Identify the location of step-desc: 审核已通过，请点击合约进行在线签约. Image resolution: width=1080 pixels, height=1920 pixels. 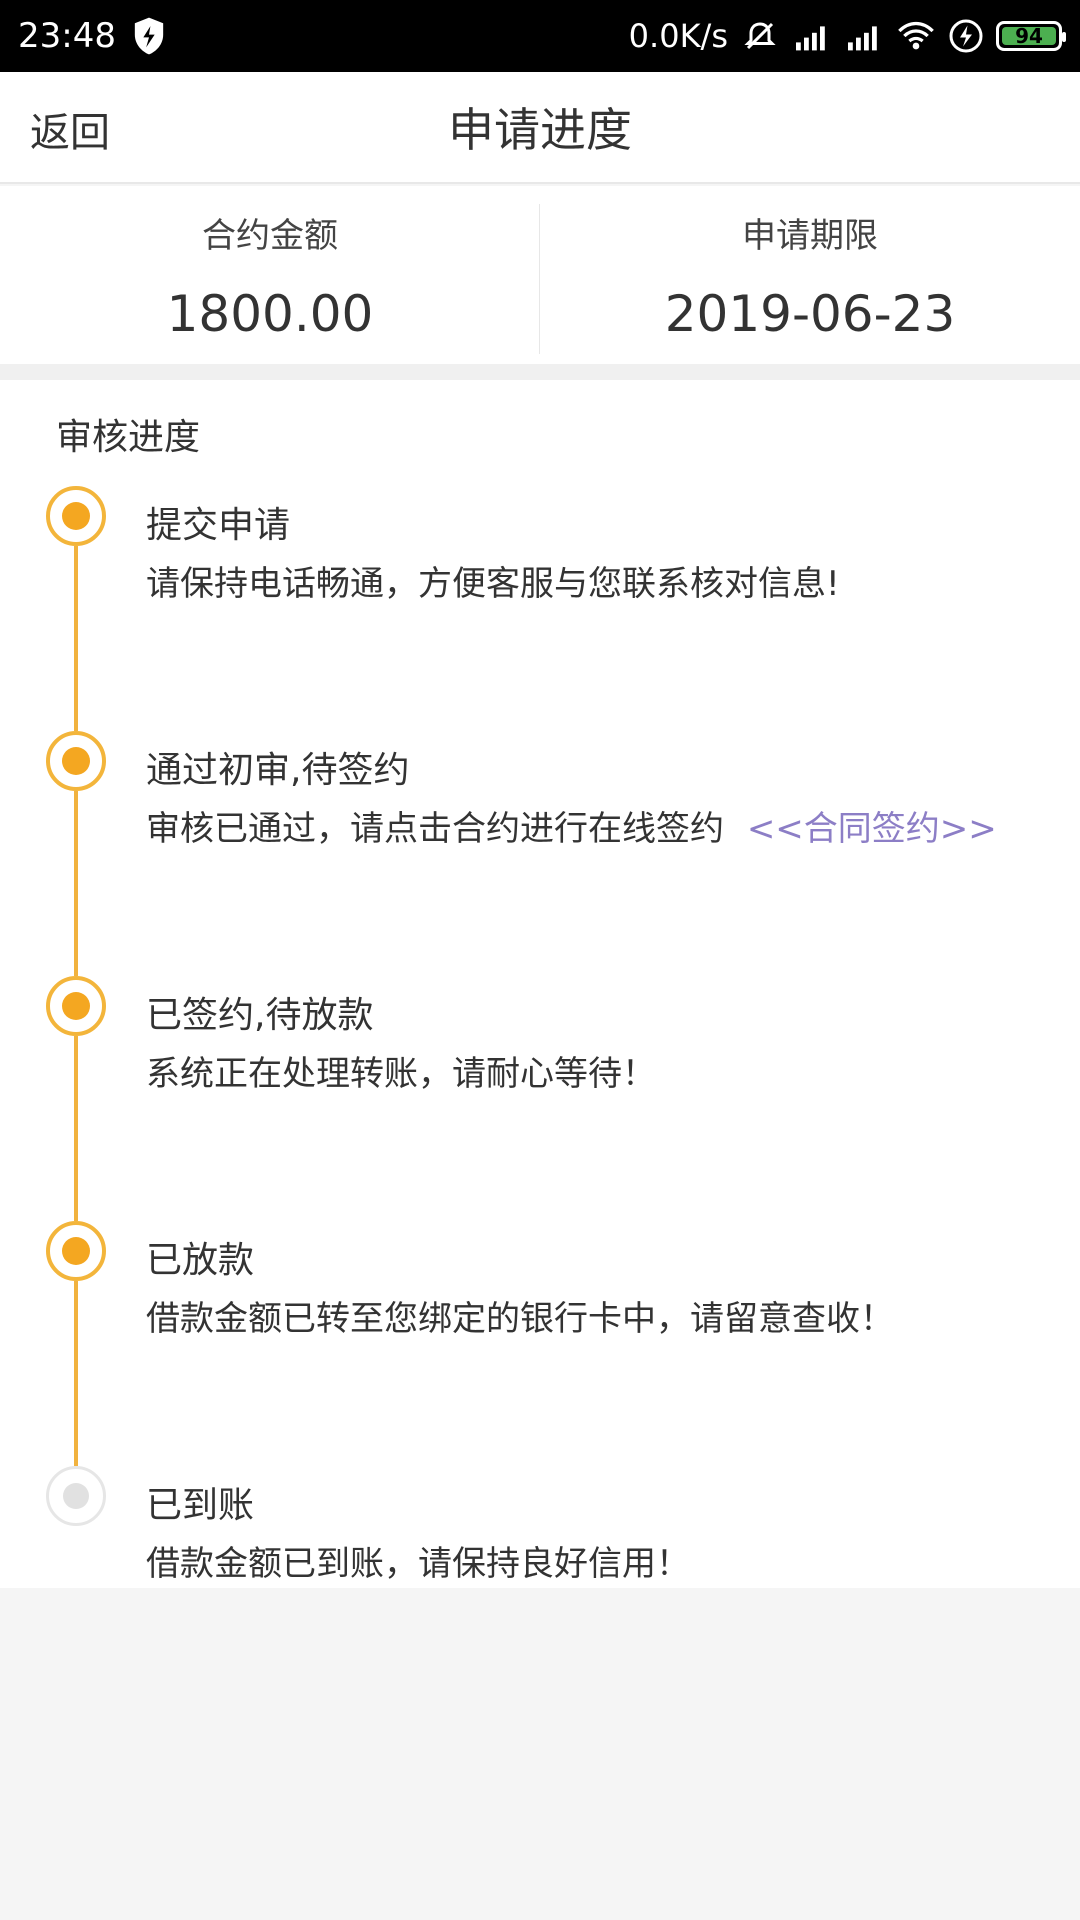
(435, 829).